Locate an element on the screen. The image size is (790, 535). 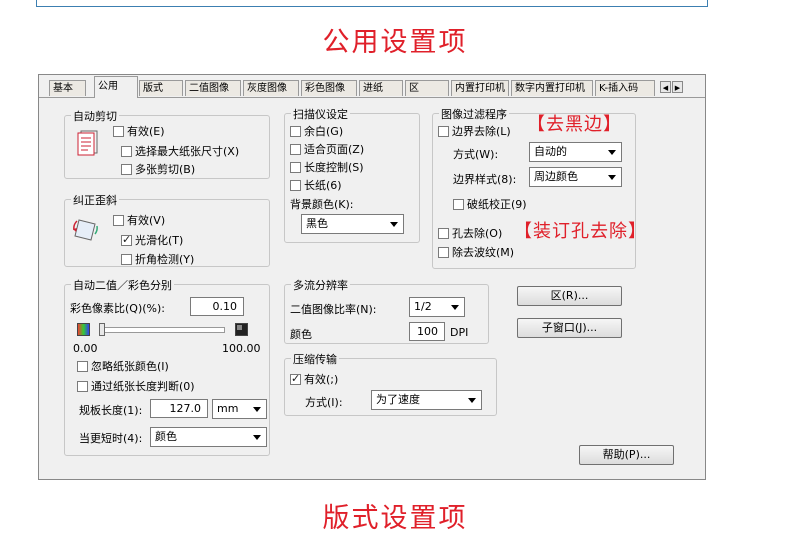
deskew-enabled-box is located at coordinates (118, 220).